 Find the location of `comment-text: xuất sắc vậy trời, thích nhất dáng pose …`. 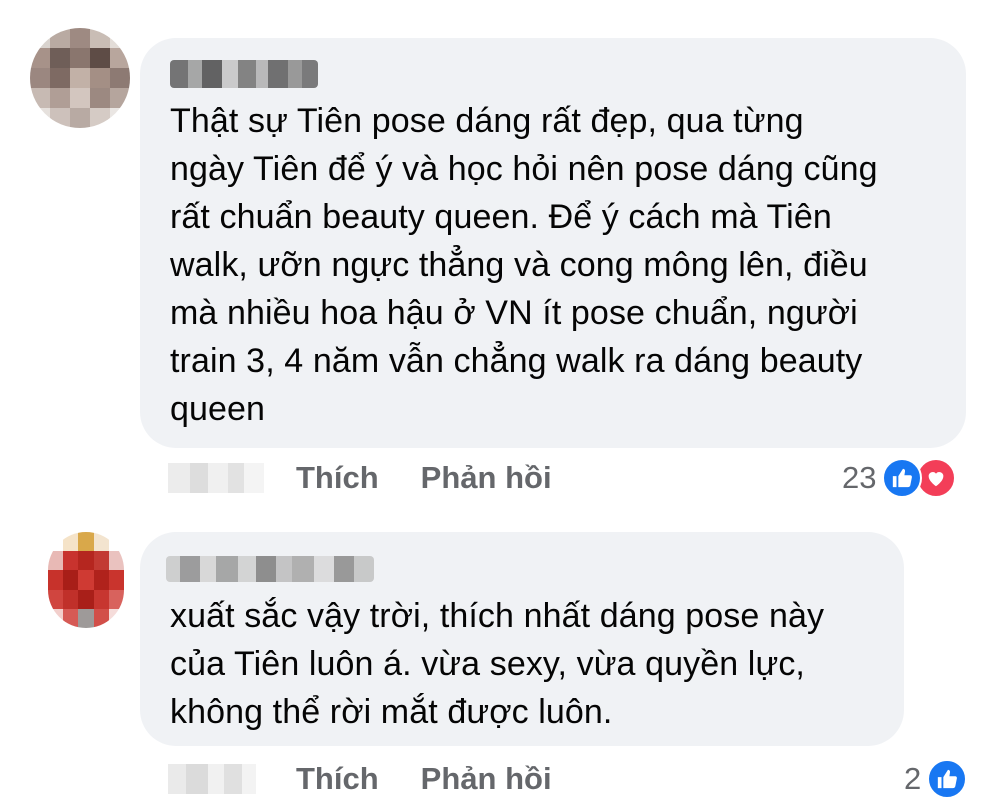

comment-text: xuất sắc vậy trời, thích nhất dáng pose … is located at coordinates (497, 664).